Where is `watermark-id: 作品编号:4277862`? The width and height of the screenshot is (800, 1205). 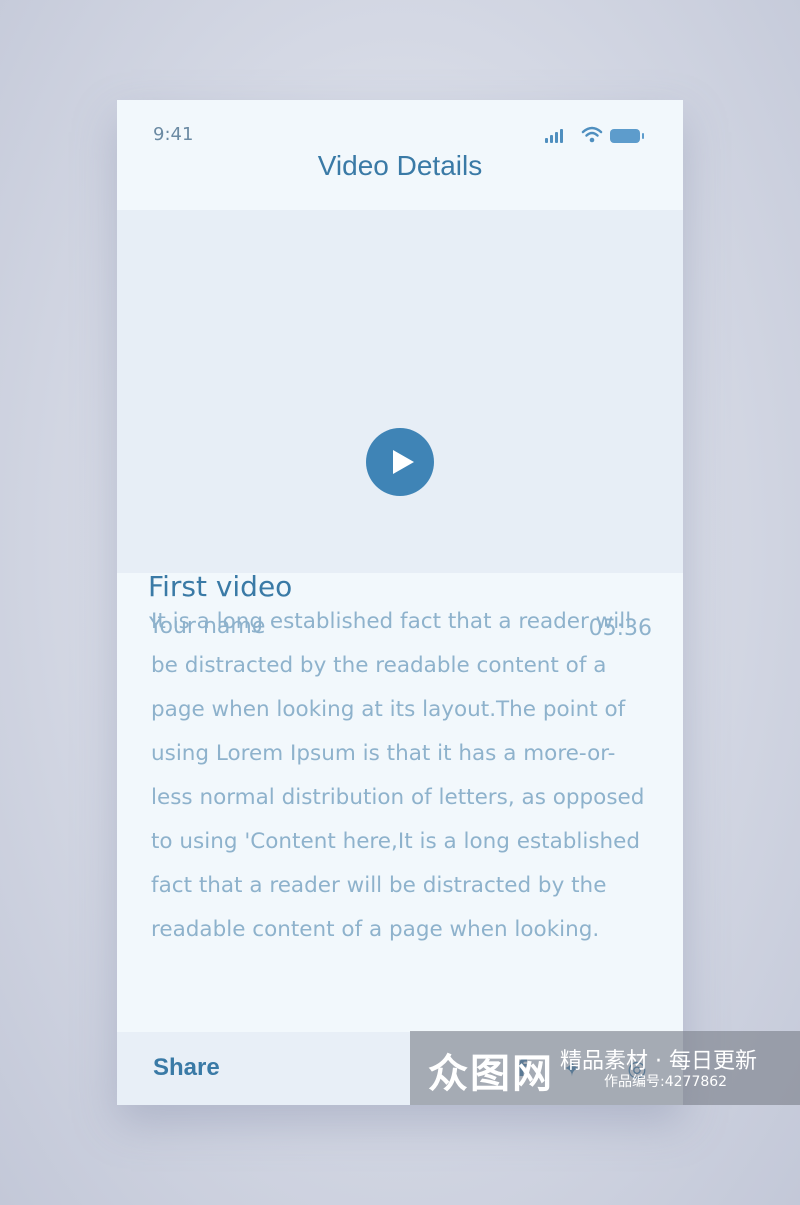 watermark-id: 作品编号:4277862 is located at coordinates (666, 1082).